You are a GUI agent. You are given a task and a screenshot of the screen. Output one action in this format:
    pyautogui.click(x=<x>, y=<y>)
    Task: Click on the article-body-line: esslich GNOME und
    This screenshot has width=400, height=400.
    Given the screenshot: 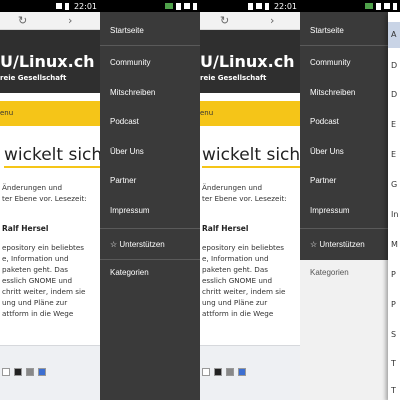 What is the action you would take?
    pyautogui.click(x=237, y=280)
    